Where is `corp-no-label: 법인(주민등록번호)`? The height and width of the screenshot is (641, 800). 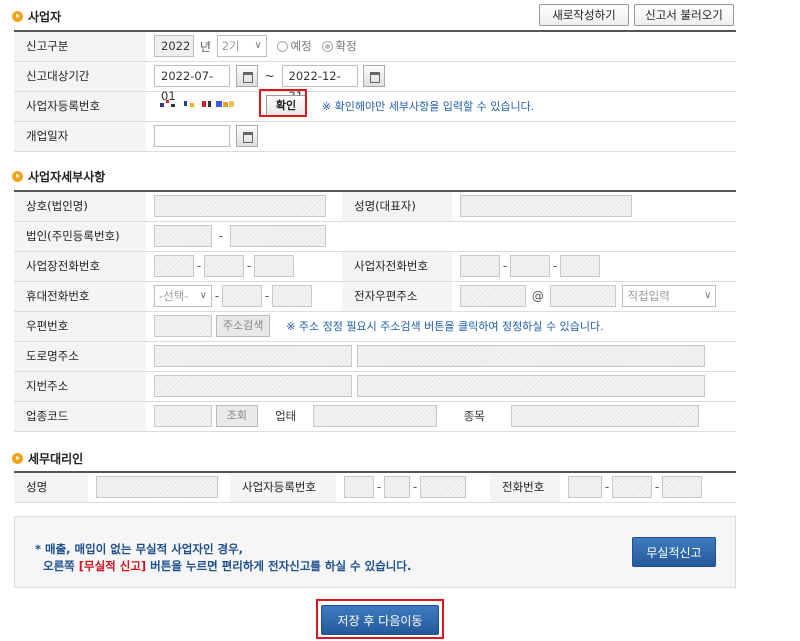 corp-no-label: 법인(주민등록번호) is located at coordinates (80, 236).